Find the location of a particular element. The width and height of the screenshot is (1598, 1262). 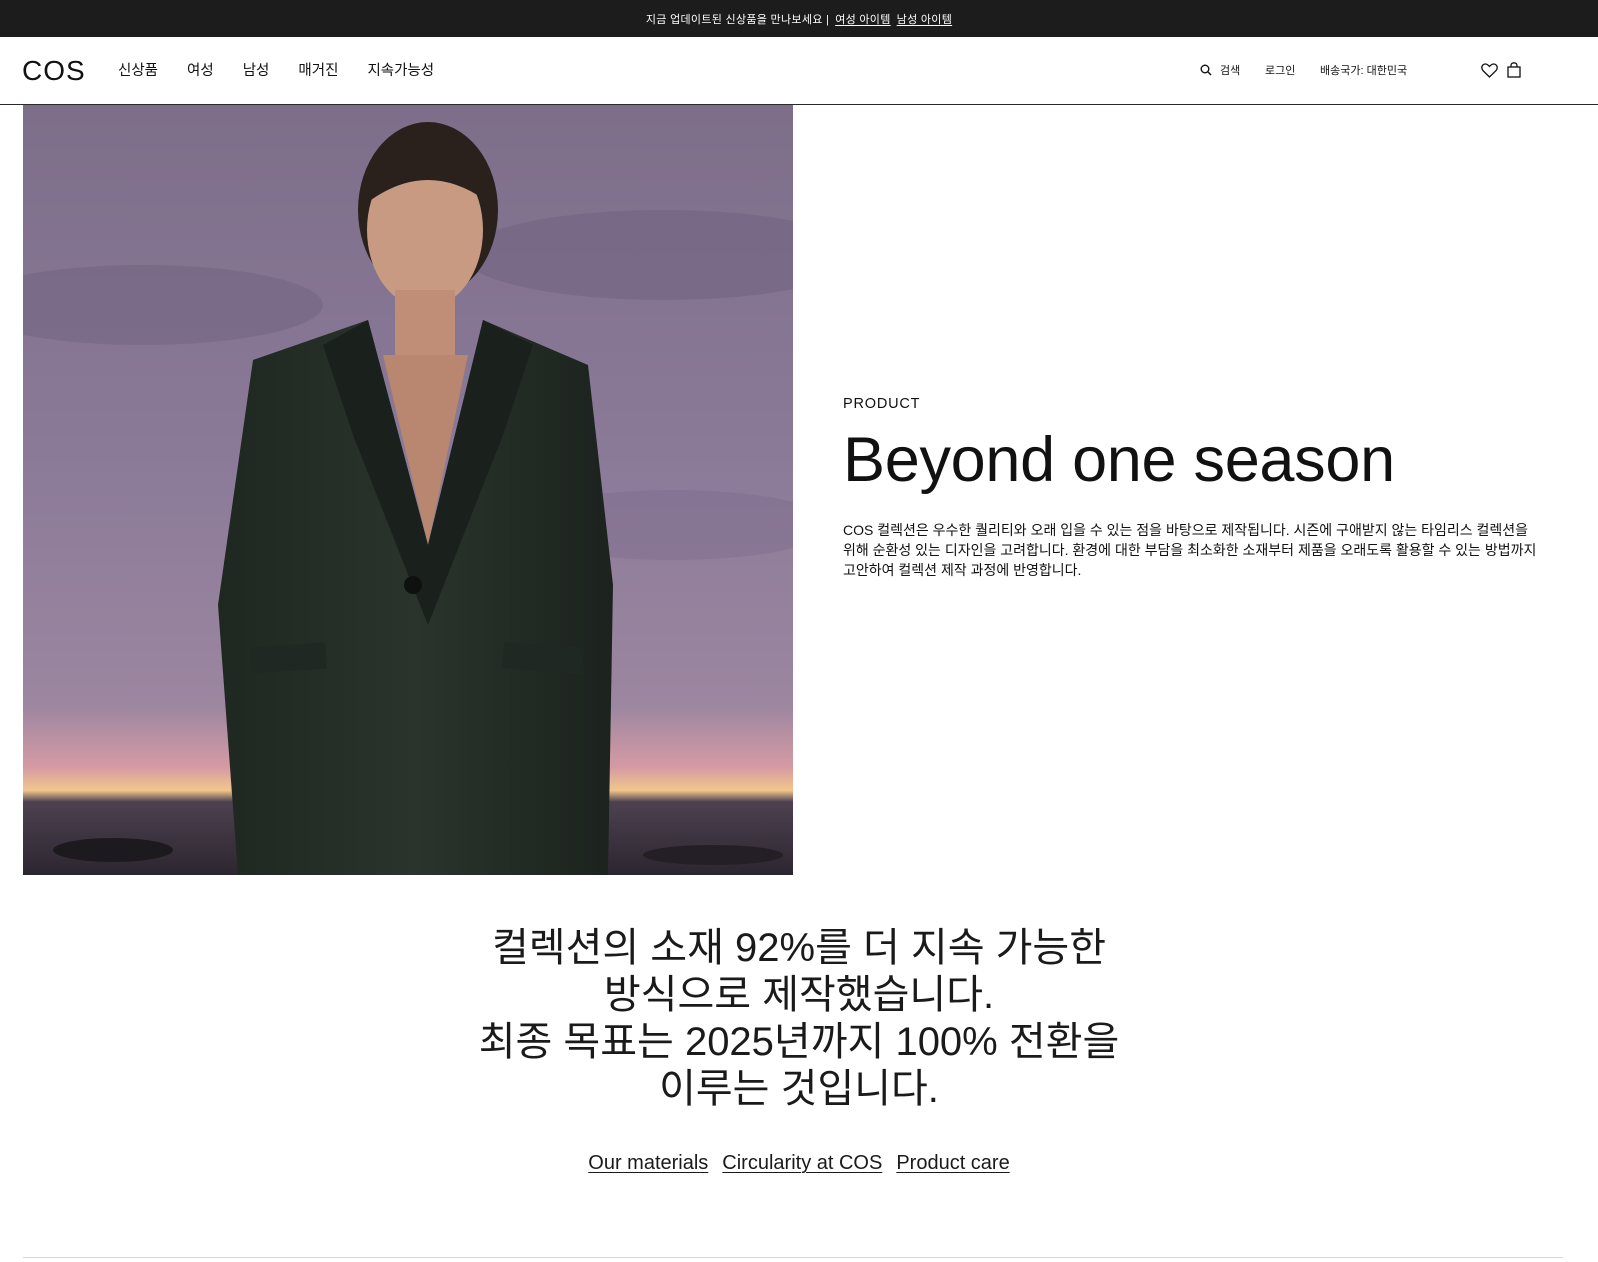

search-icon is located at coordinates (1206, 70).